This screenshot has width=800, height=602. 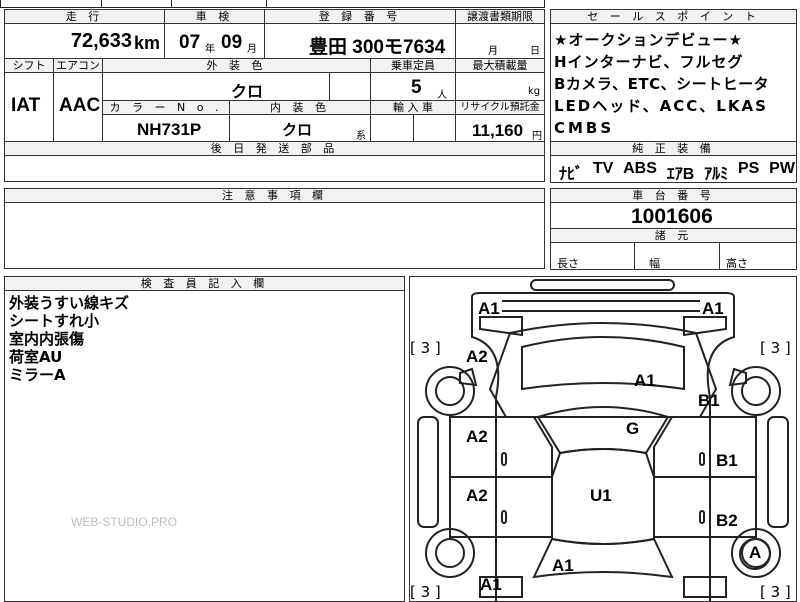 What do you see at coordinates (47, 339) in the screenshot?
I see `inspector-note: 室内内張傷` at bounding box center [47, 339].